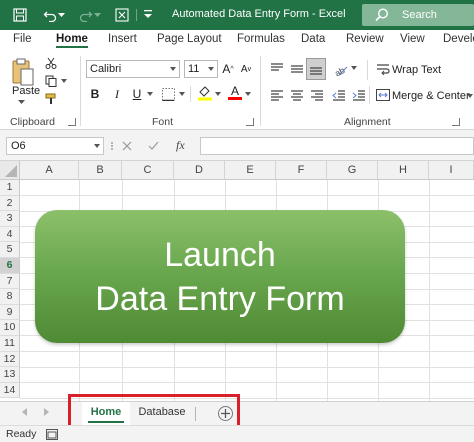 The width and height of the screenshot is (474, 442). What do you see at coordinates (55, 146) in the screenshot?
I see `name-box: O6` at bounding box center [55, 146].